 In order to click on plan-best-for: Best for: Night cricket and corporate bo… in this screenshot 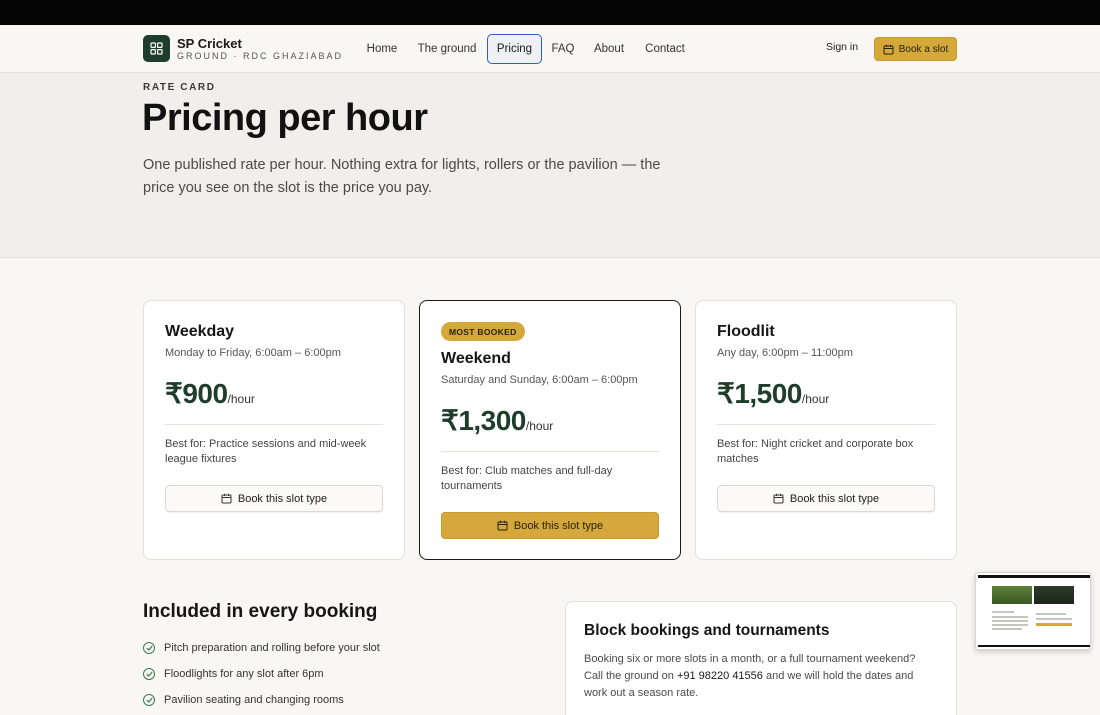, I will do `click(815, 451)`.